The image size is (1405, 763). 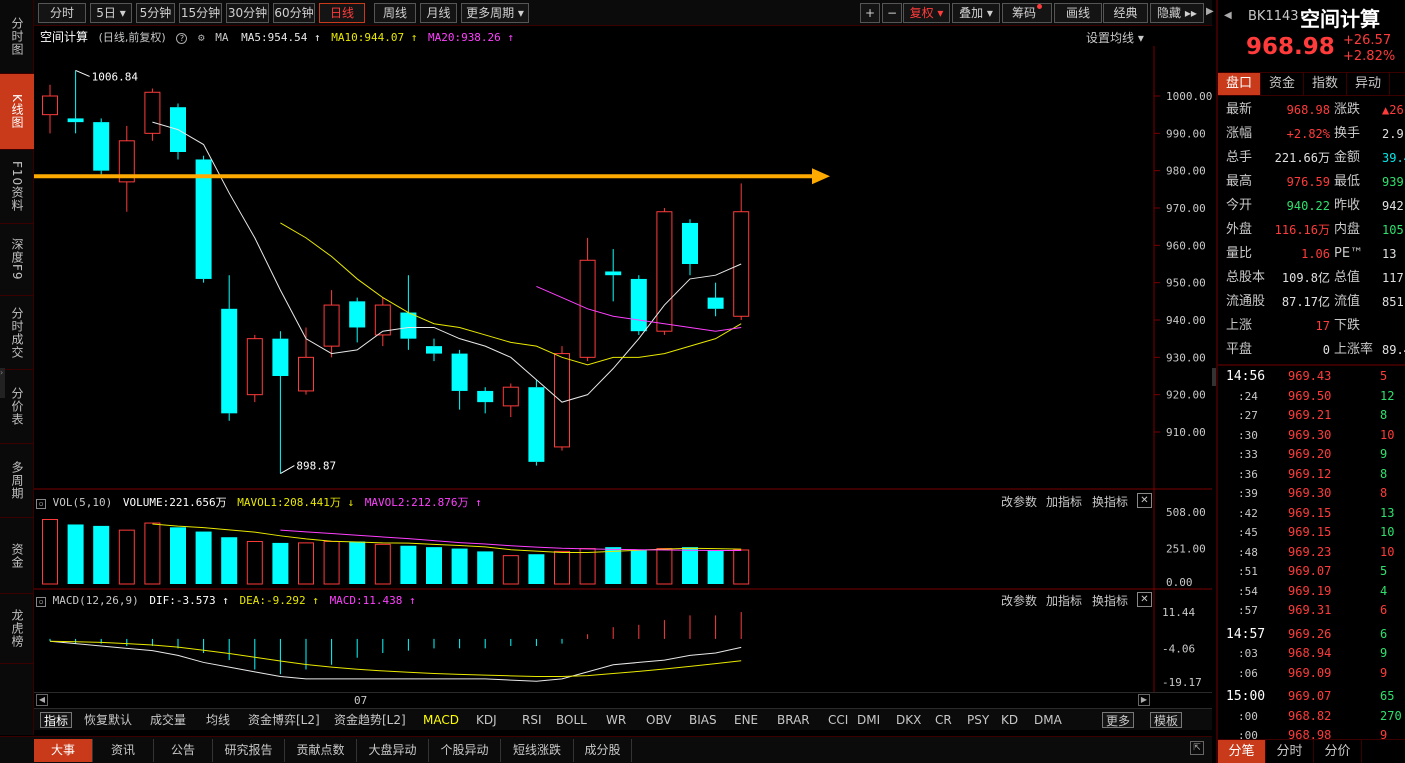 What do you see at coordinates (41, 504) in the screenshot?
I see `vol-collapse-icon: ▫` at bounding box center [41, 504].